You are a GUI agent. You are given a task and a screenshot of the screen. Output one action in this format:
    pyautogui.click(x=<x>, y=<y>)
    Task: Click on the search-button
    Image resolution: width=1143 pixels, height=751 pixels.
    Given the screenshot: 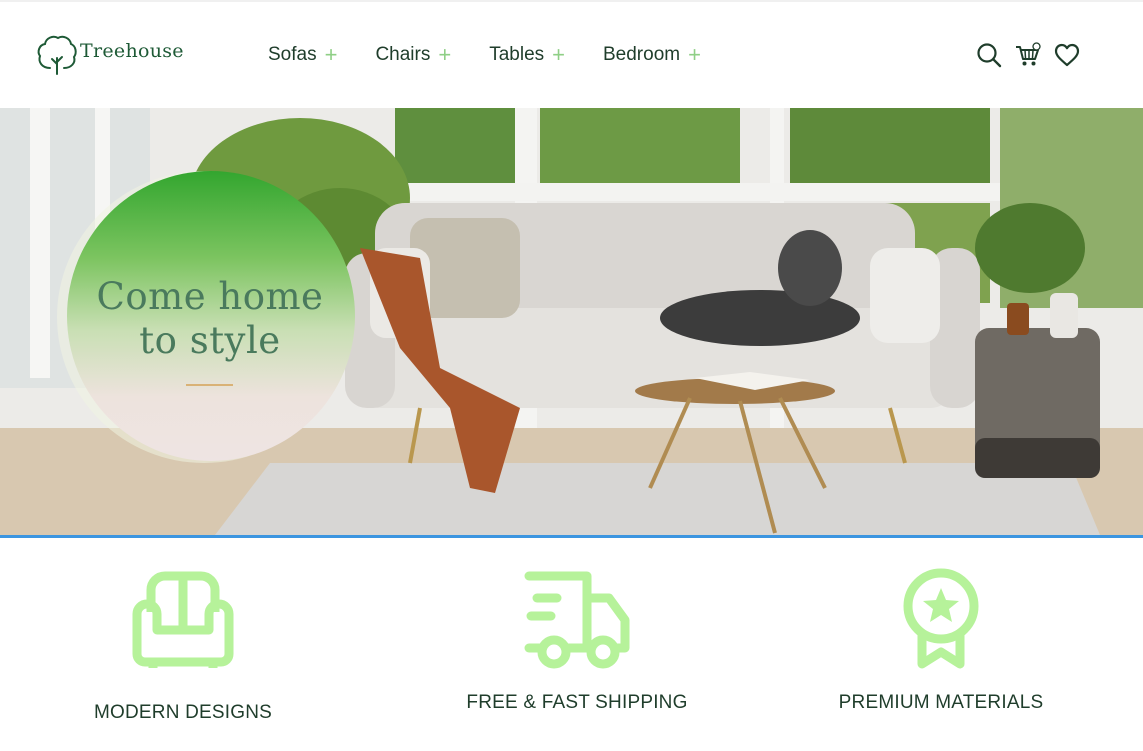 What is the action you would take?
    pyautogui.click(x=989, y=55)
    